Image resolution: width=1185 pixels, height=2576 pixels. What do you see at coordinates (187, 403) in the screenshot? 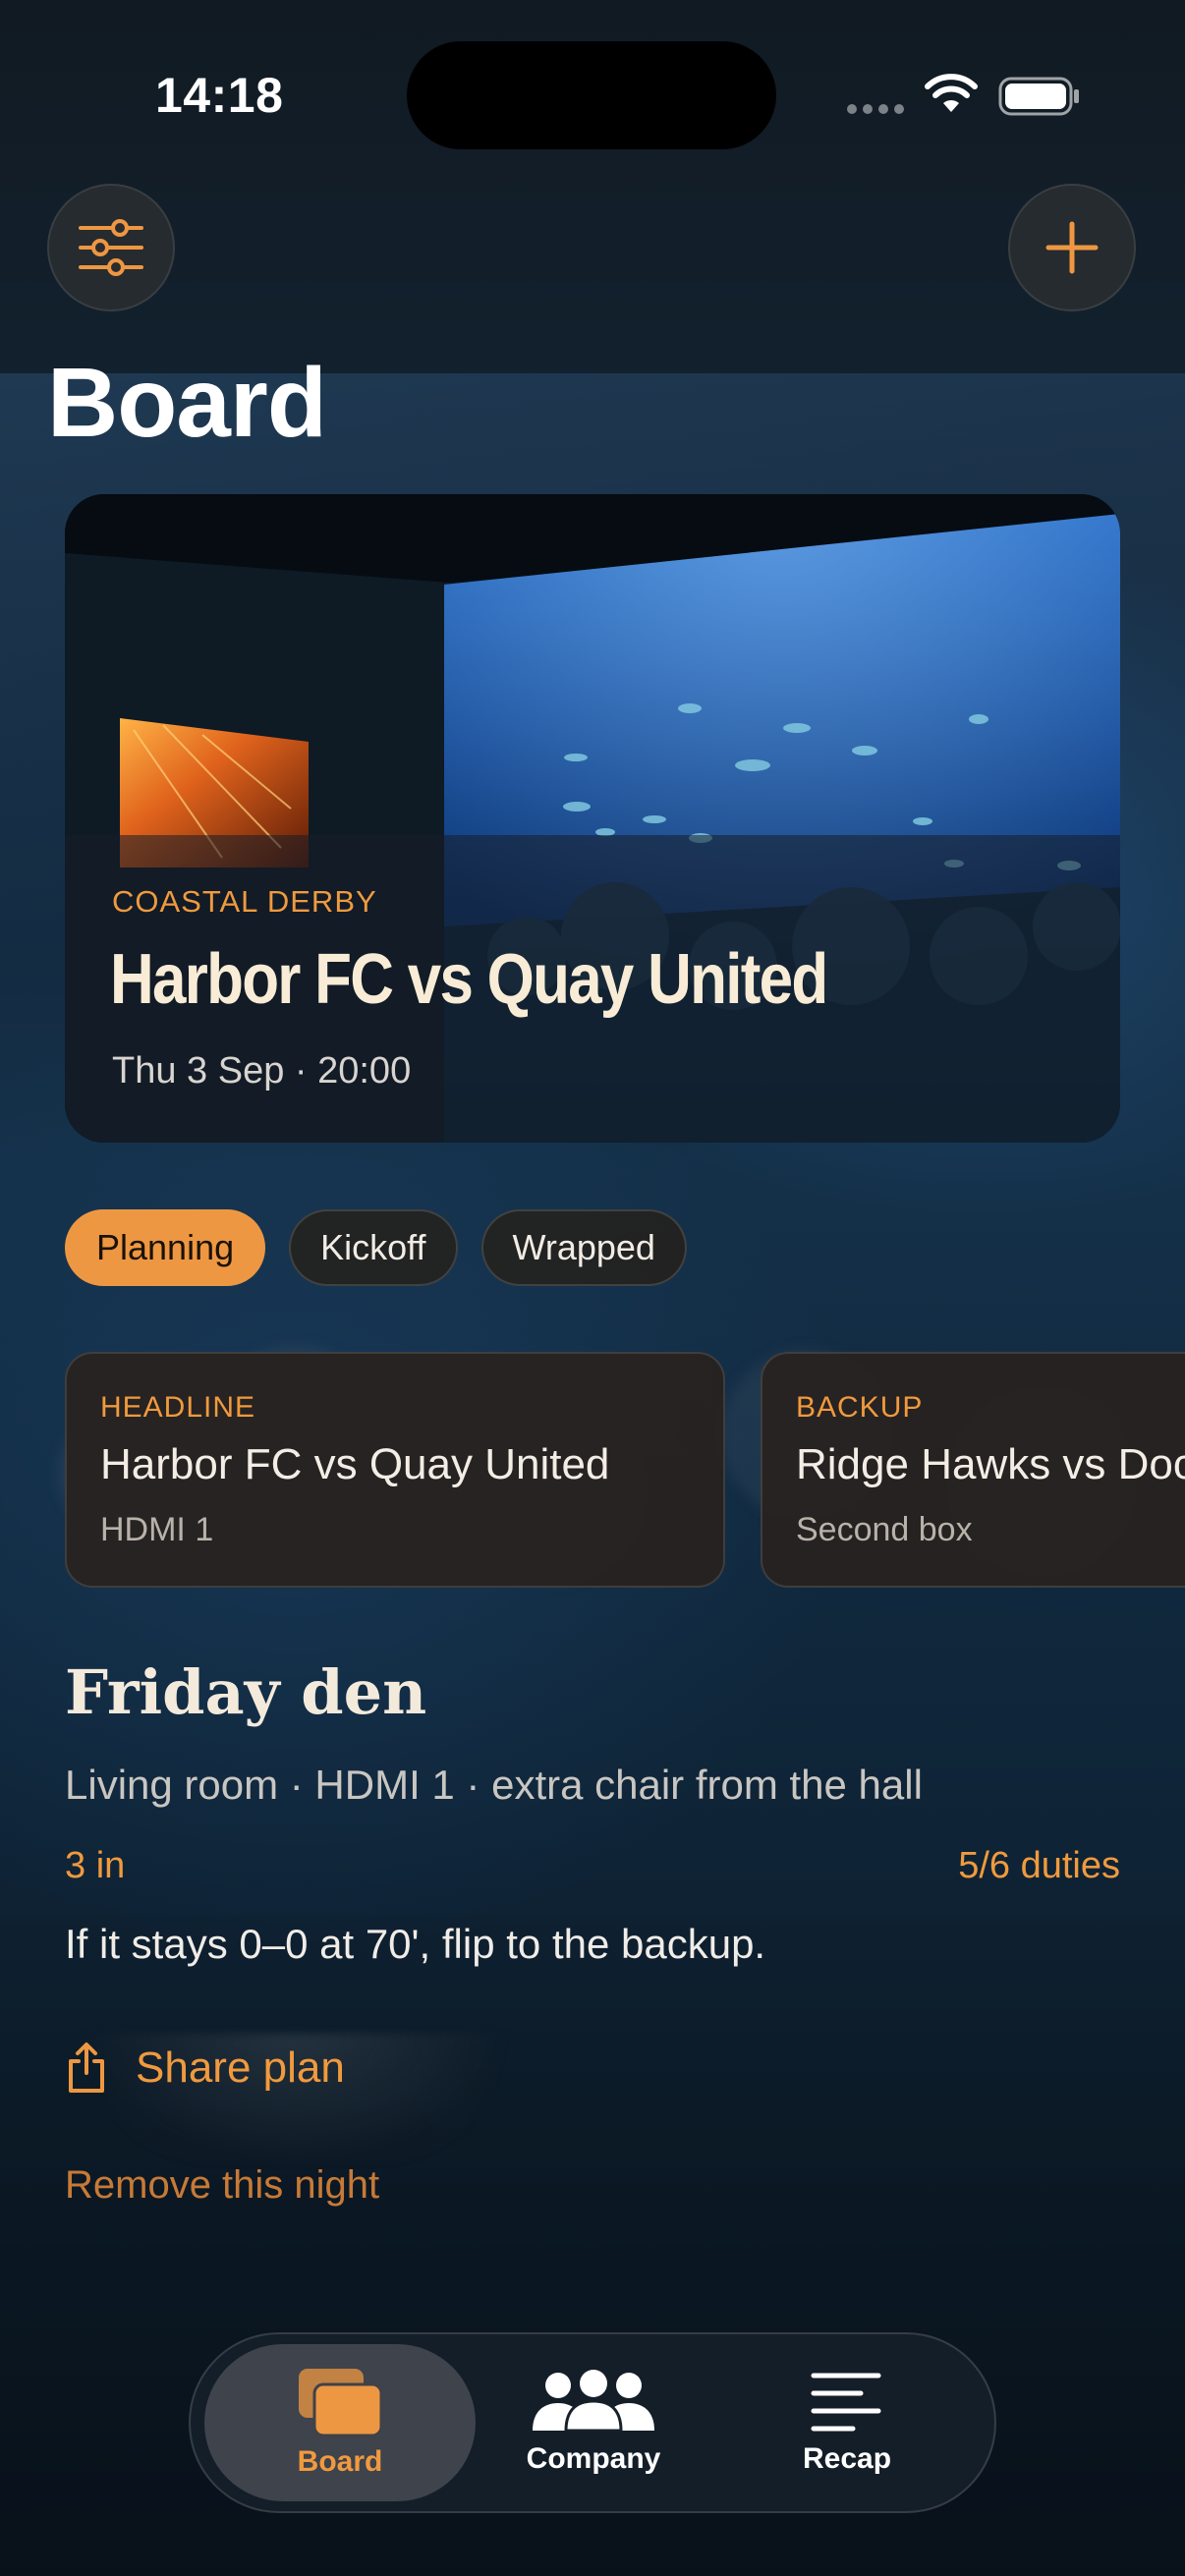
I see `page-title: Board` at bounding box center [187, 403].